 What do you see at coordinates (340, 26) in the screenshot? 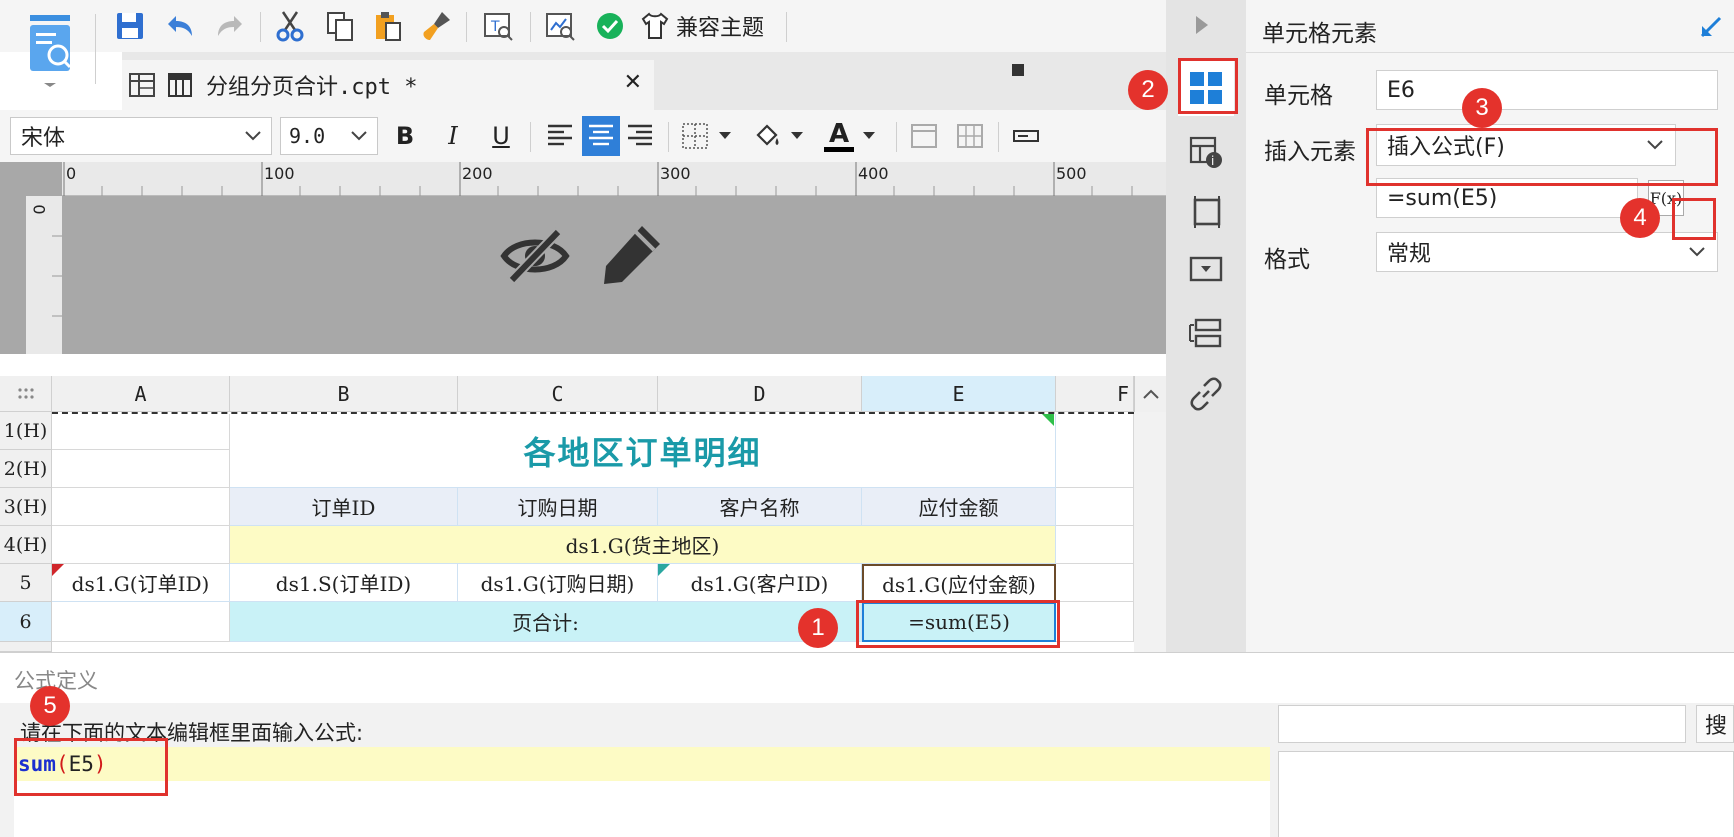
I see `copy-icon` at bounding box center [340, 26].